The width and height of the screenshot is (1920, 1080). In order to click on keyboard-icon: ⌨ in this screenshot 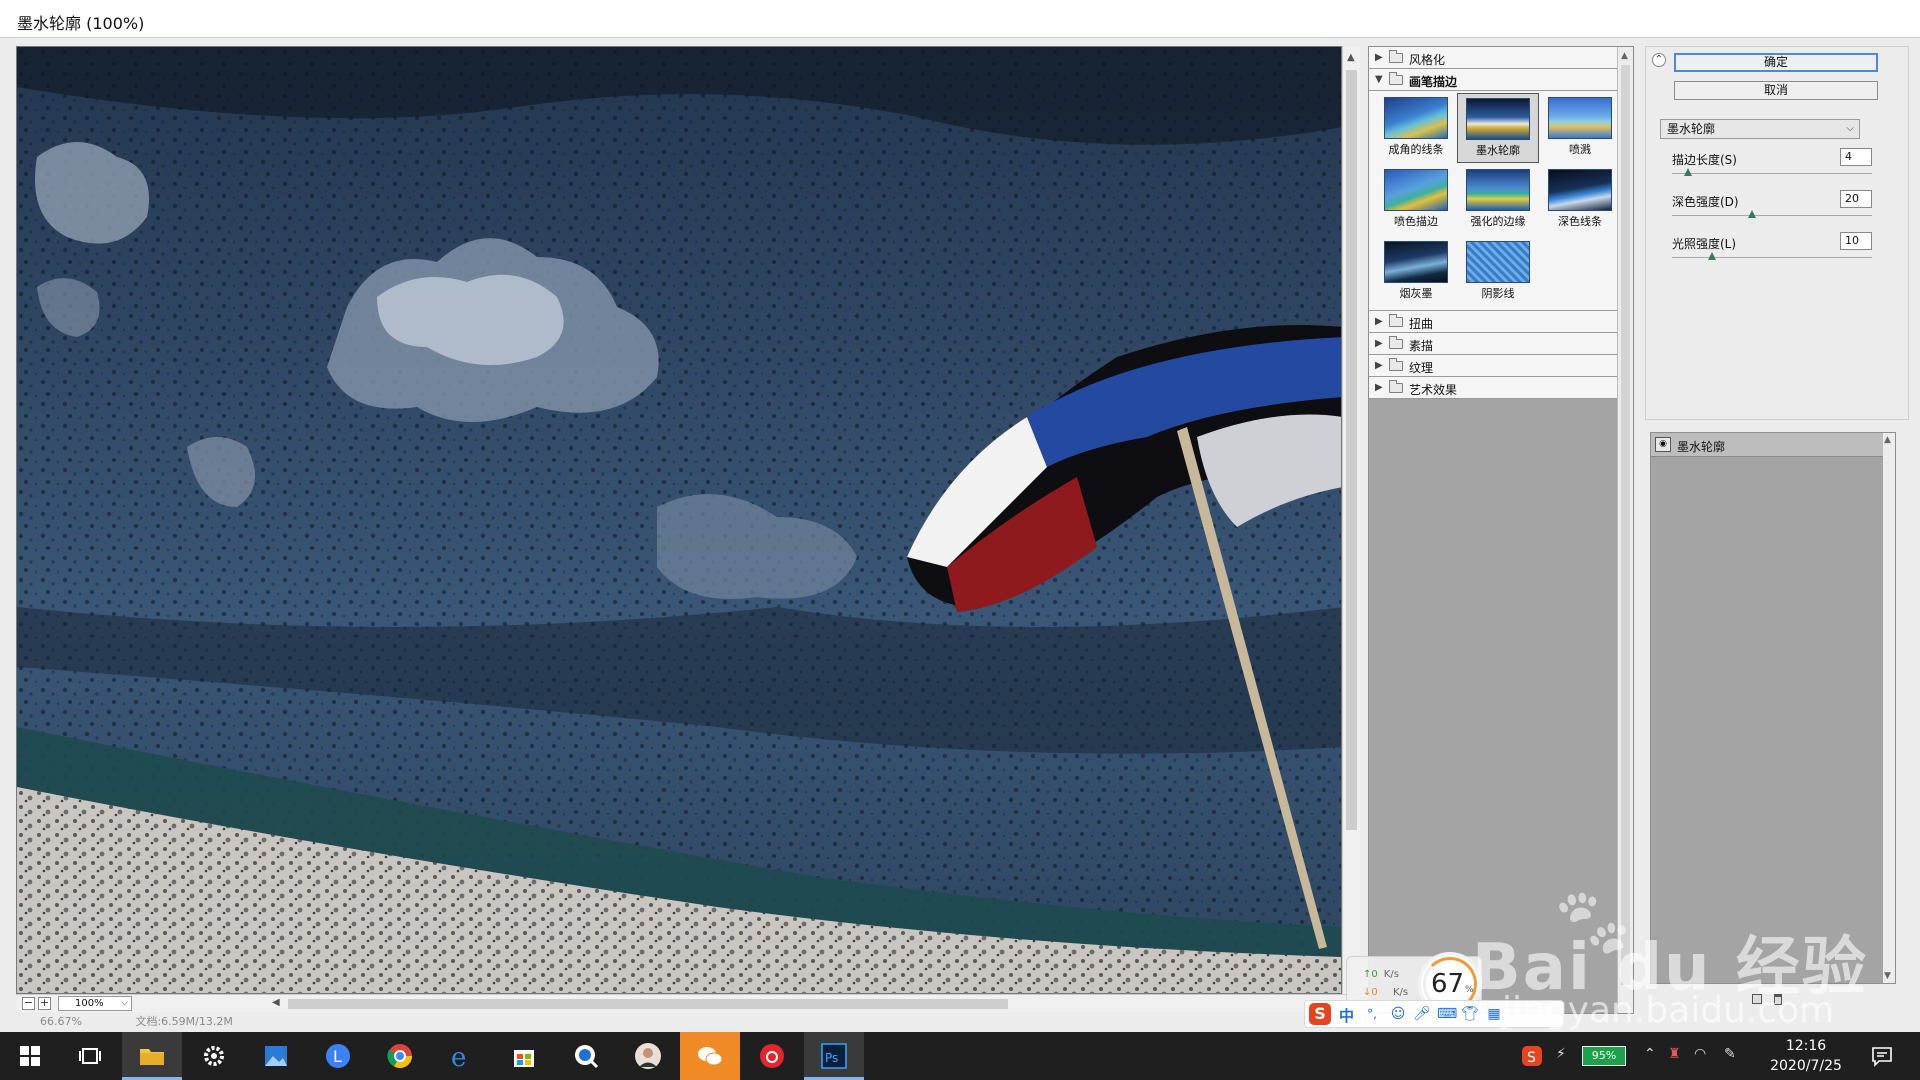, I will do `click(1447, 1014)`.